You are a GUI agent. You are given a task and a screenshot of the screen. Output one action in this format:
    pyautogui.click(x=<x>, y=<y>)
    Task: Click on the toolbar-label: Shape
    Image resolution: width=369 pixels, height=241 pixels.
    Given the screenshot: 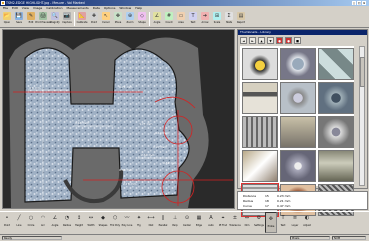 What is the action you would take?
    pyautogui.click(x=142, y=22)
    